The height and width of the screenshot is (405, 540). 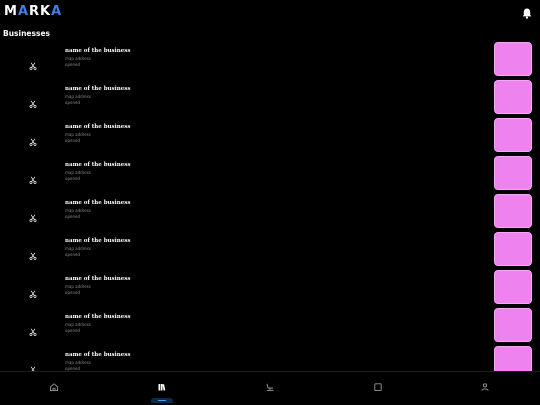 I want to click on top-bar: MARKA, so click(x=270, y=13).